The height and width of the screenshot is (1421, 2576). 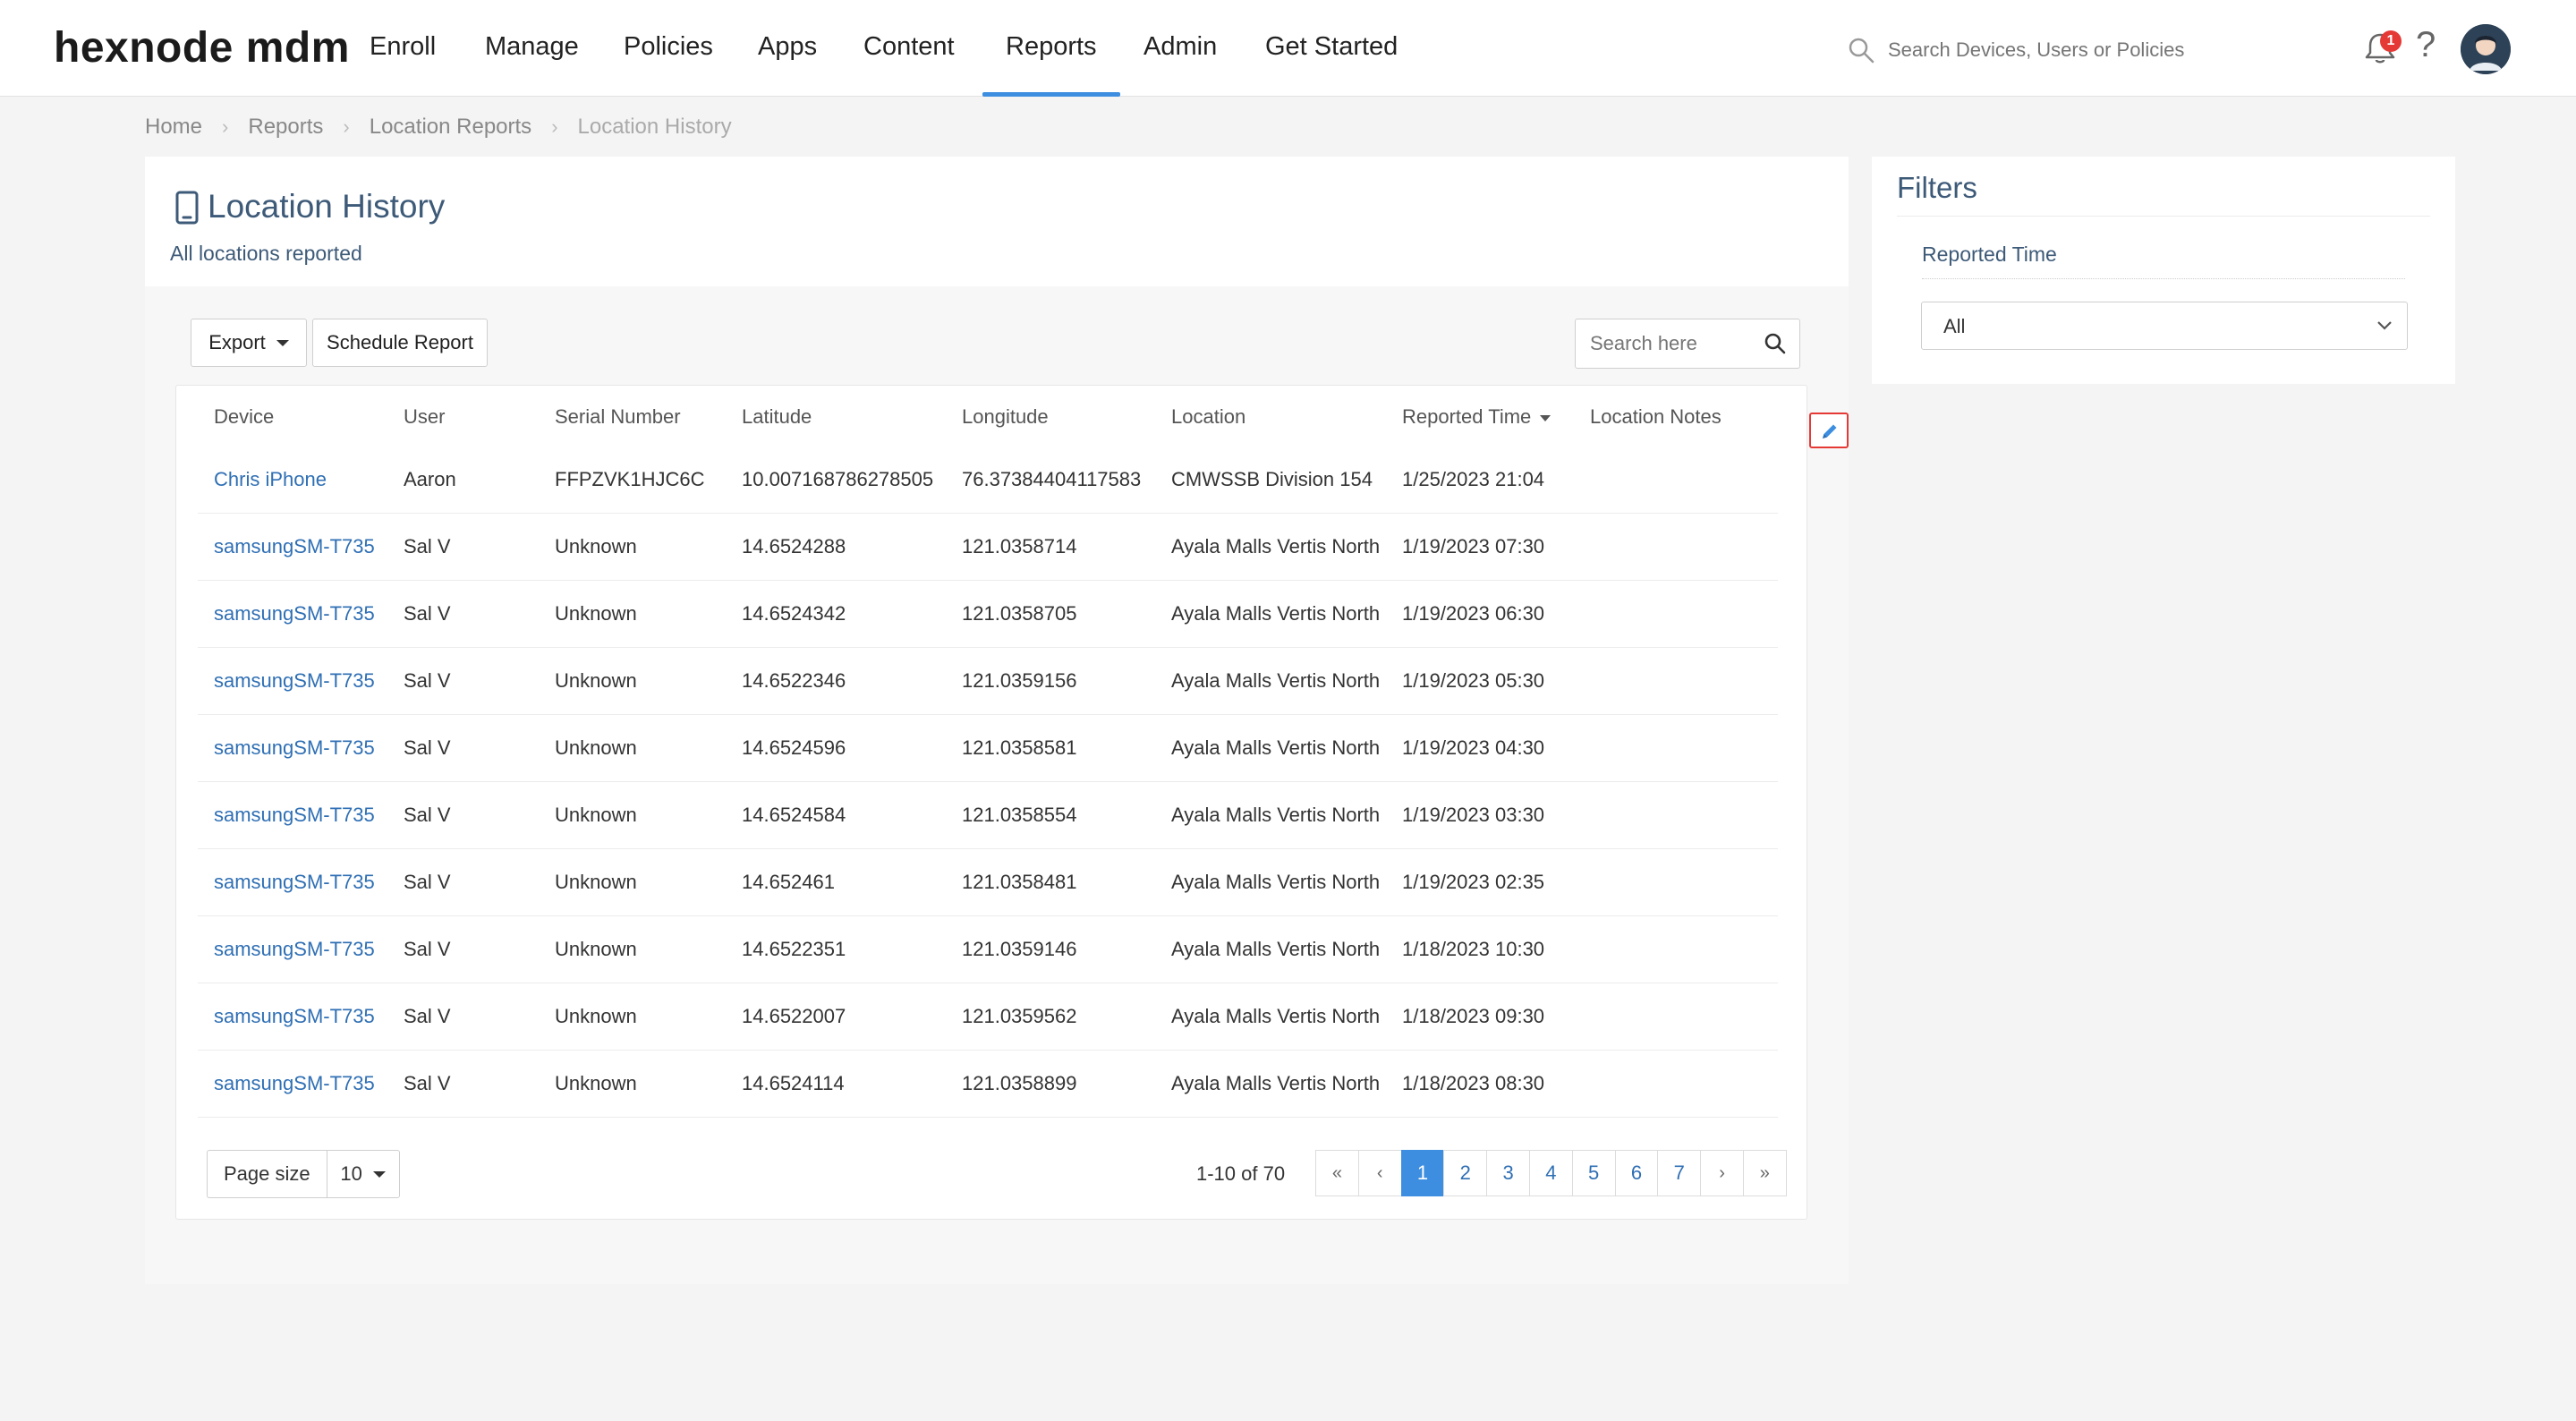 What do you see at coordinates (794, 680) in the screenshot?
I see `cell-latitude: 14.6522346` at bounding box center [794, 680].